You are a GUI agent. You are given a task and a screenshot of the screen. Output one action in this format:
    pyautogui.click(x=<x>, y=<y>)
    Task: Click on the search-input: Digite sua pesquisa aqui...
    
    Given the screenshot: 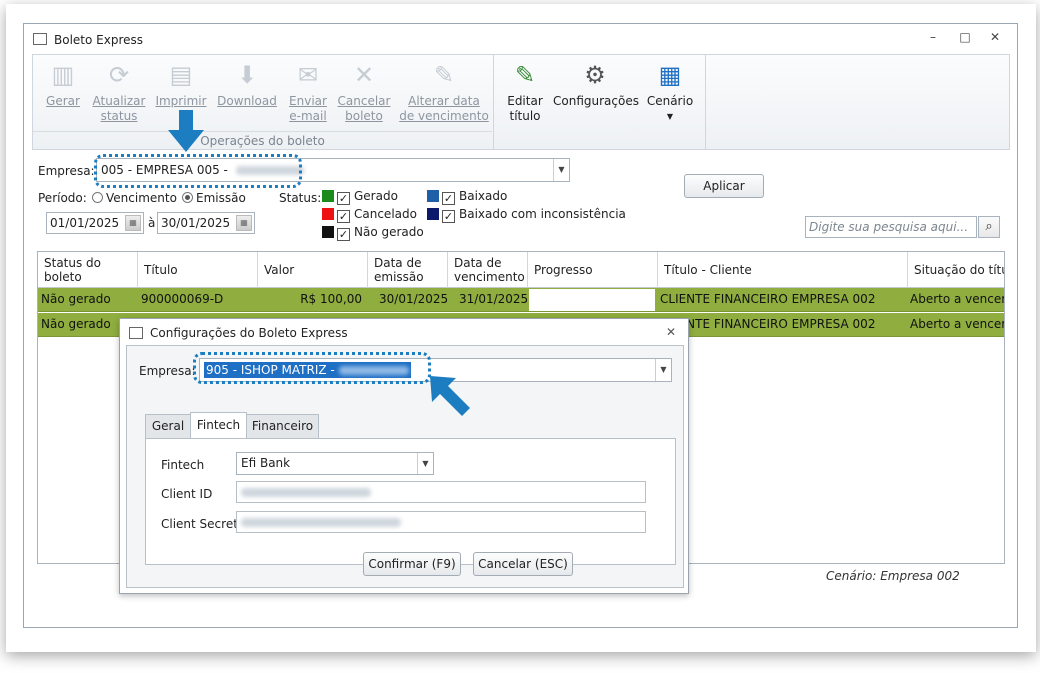 What is the action you would take?
    pyautogui.click(x=891, y=227)
    